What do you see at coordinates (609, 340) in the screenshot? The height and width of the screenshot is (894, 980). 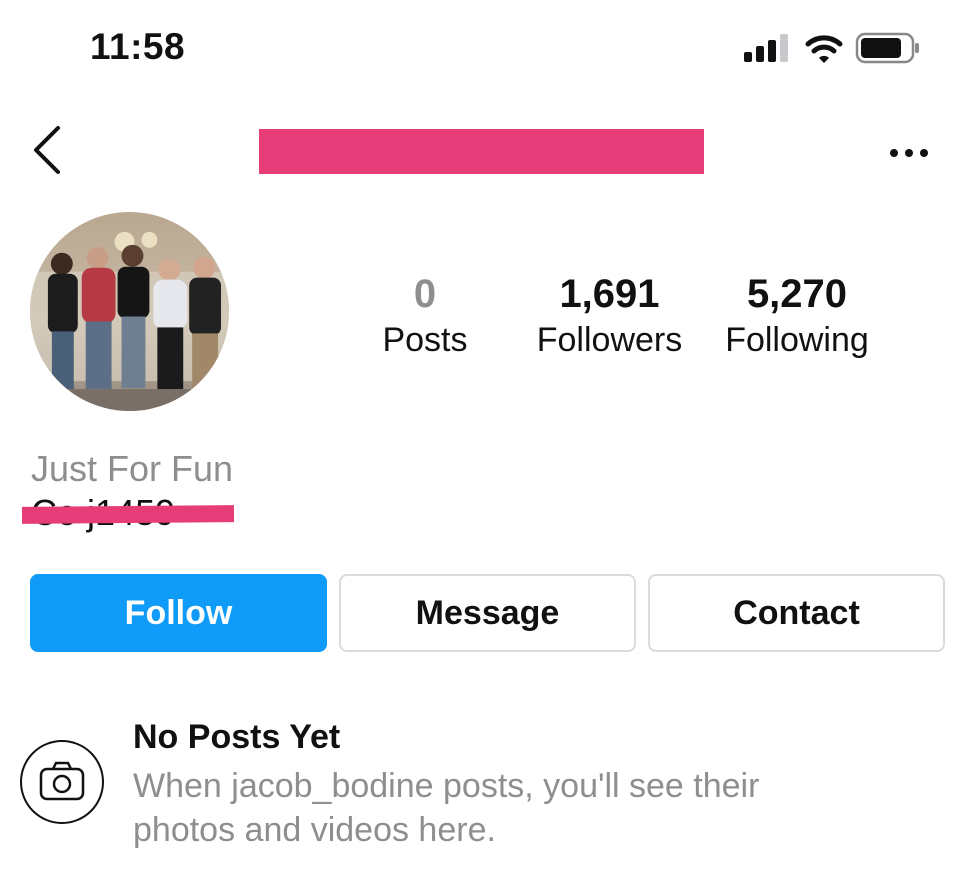 I see `followers-label: Followers` at bounding box center [609, 340].